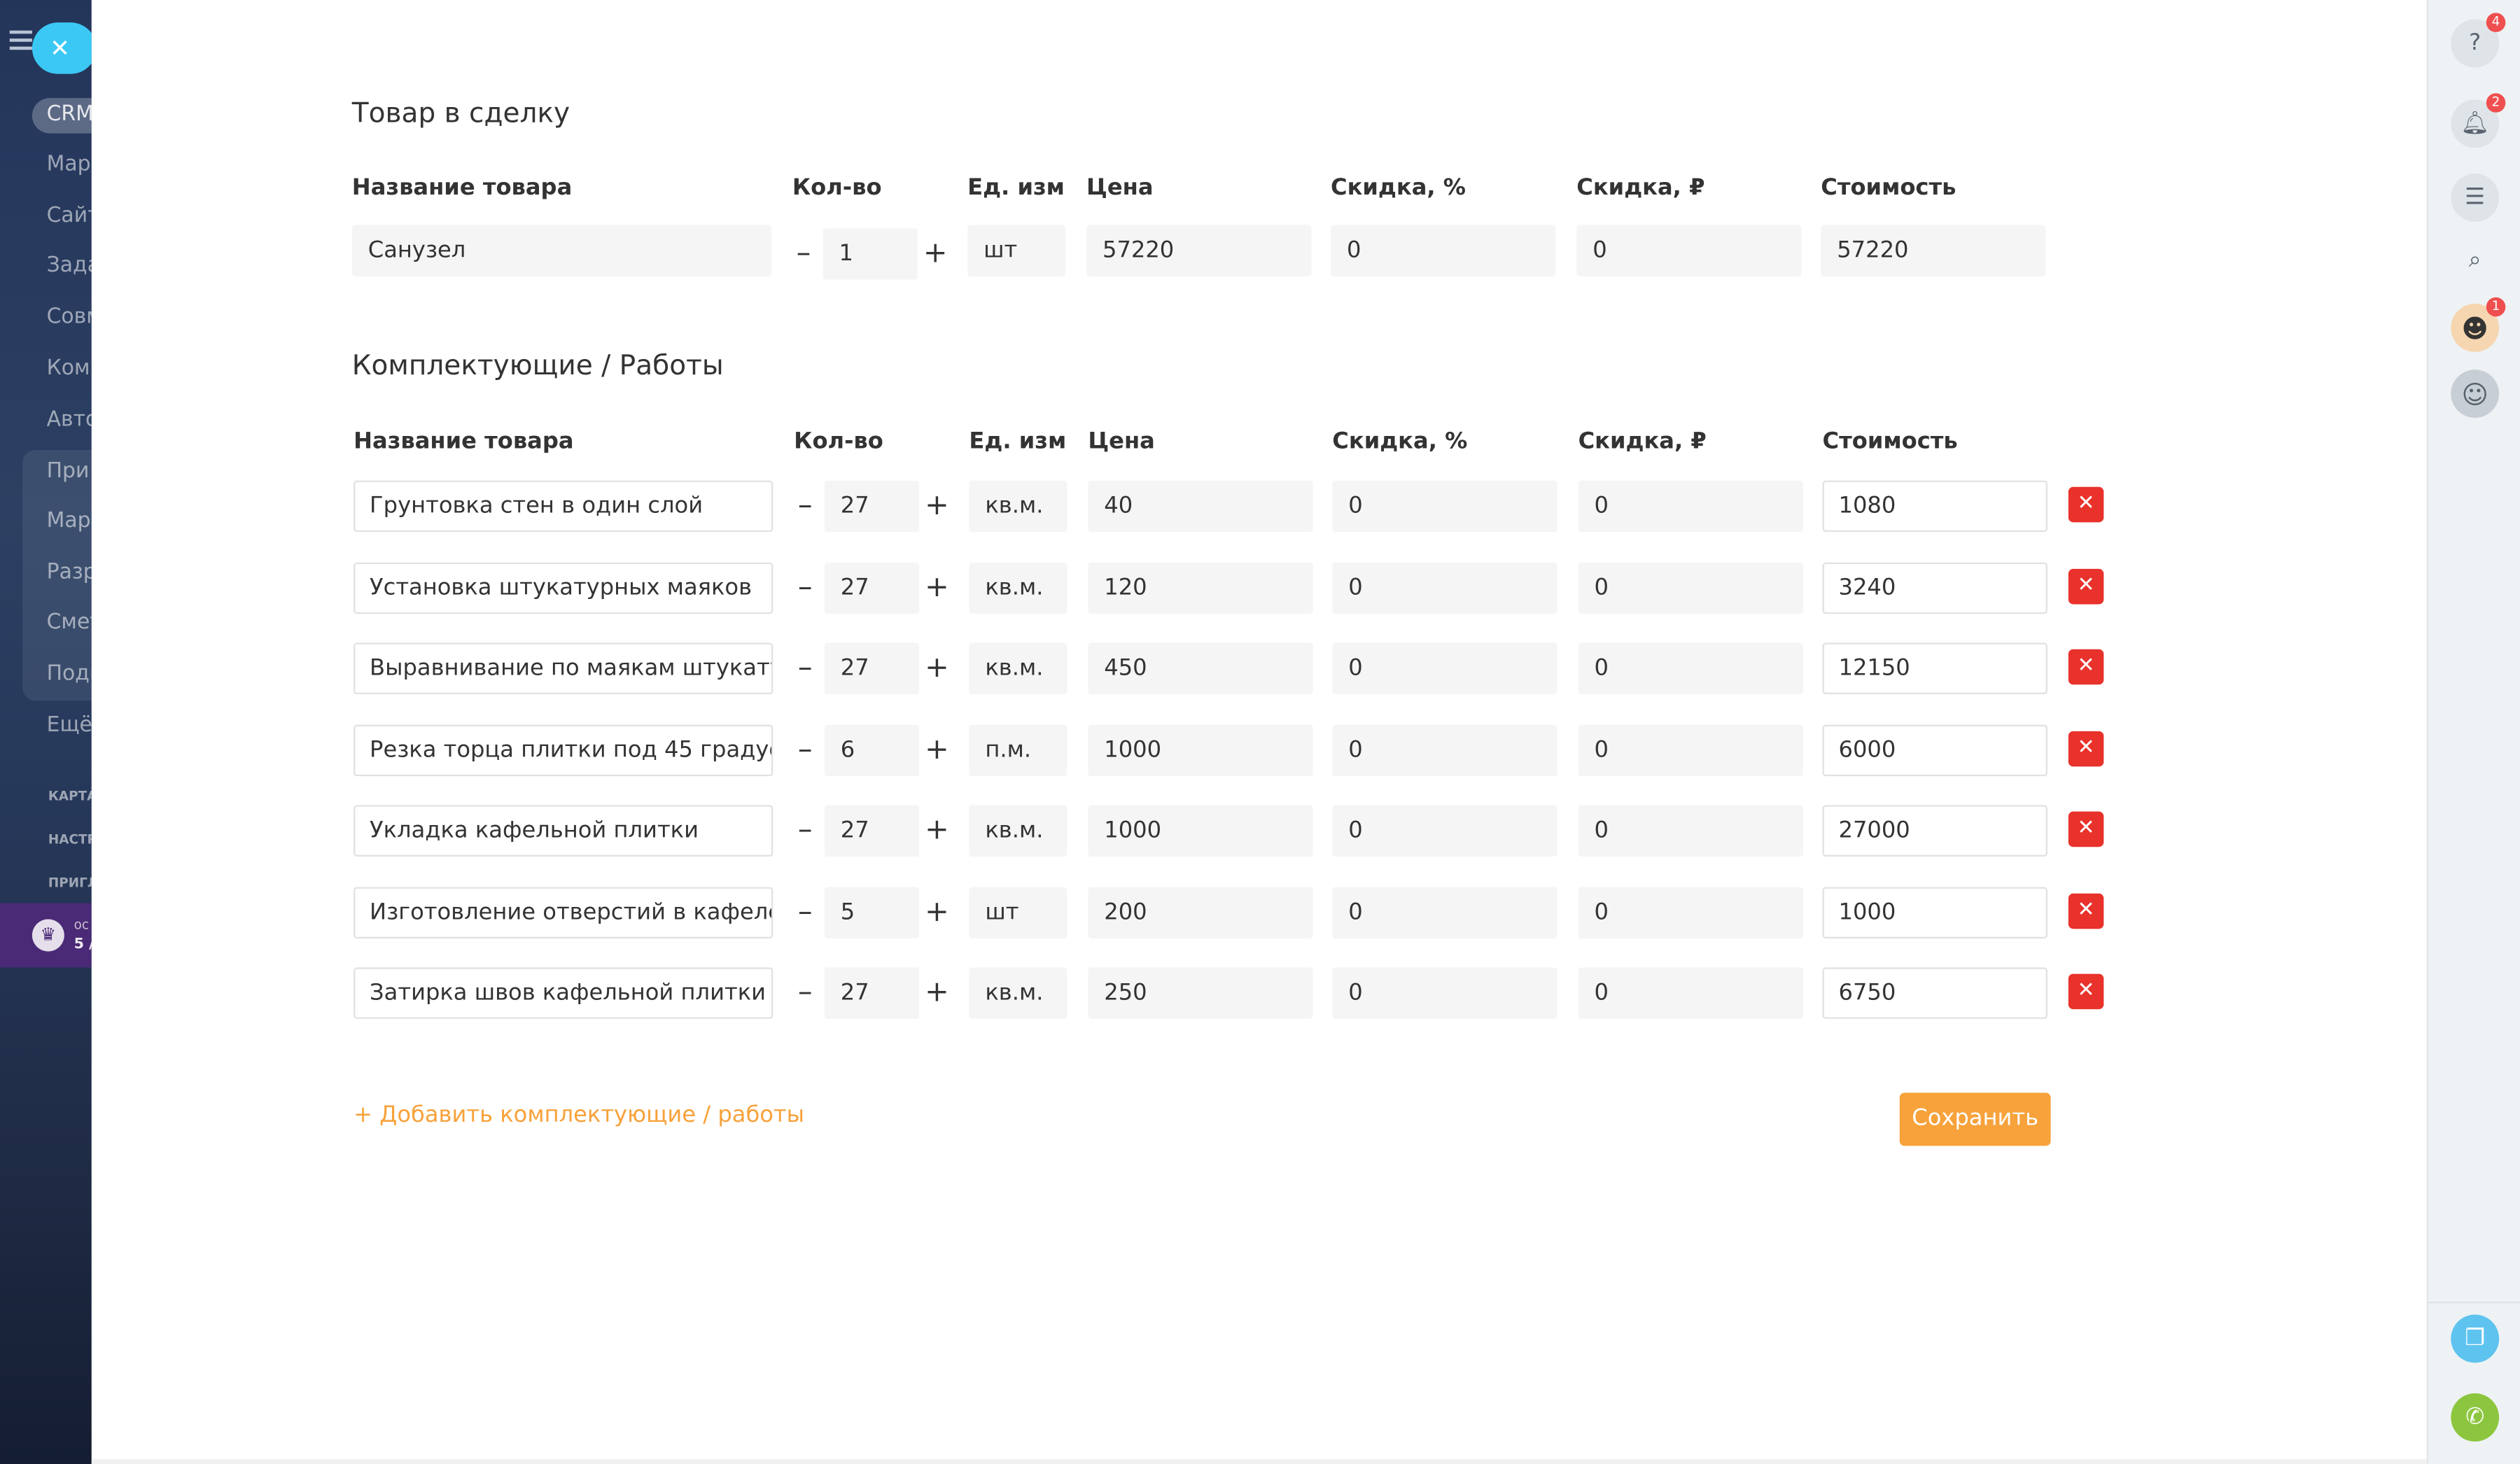  I want to click on component-price-field: 250, so click(1200, 993).